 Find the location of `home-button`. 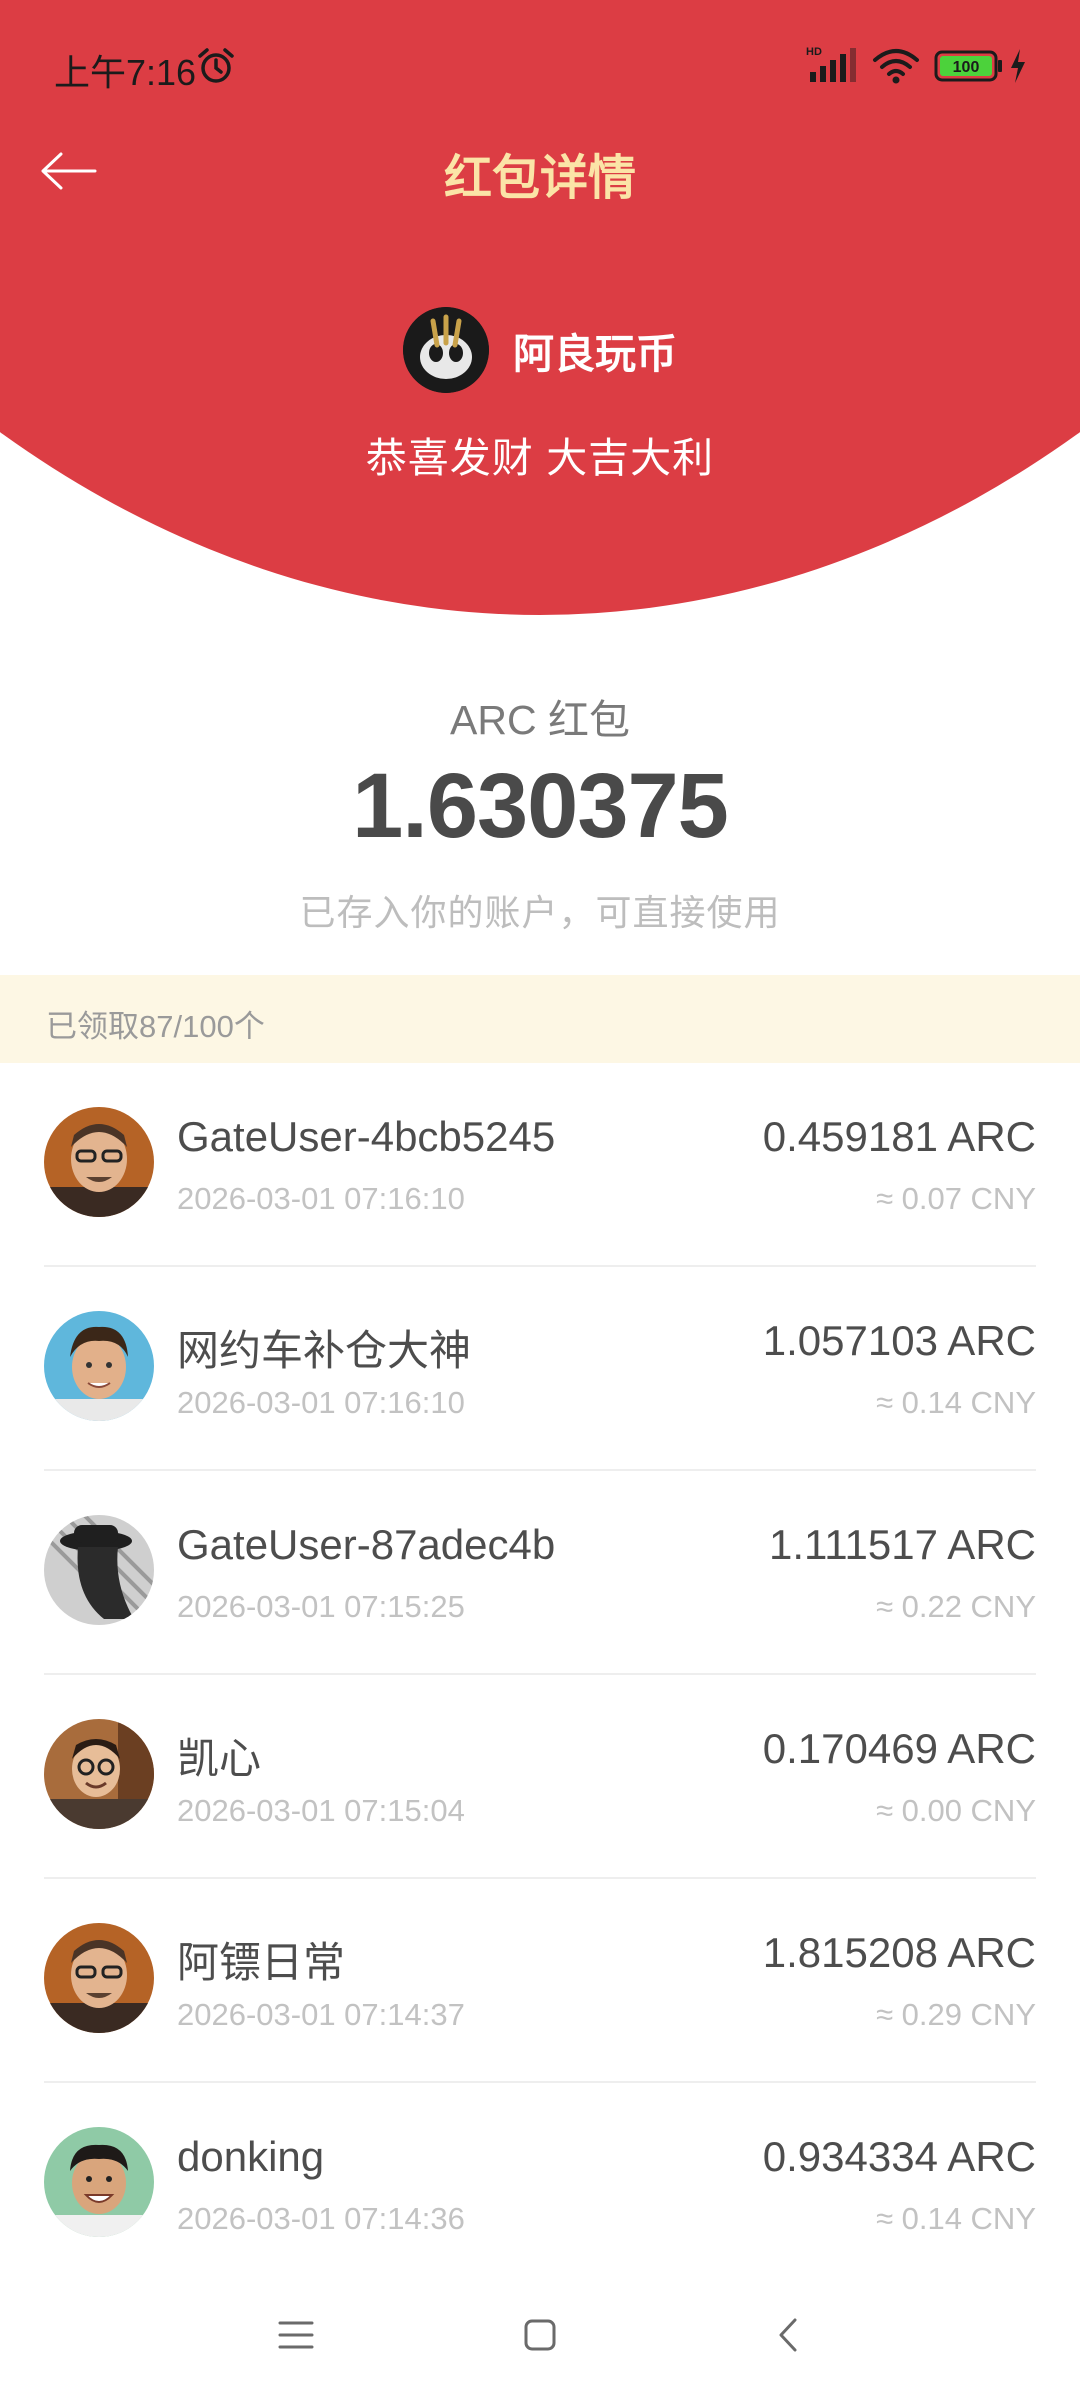

home-button is located at coordinates (540, 2335).